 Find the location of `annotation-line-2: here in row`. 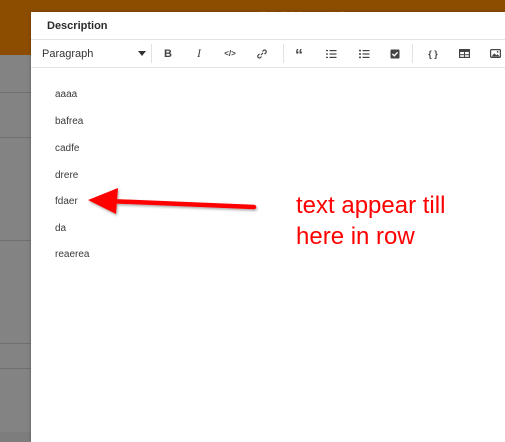

annotation-line-2: here in row is located at coordinates (355, 236).